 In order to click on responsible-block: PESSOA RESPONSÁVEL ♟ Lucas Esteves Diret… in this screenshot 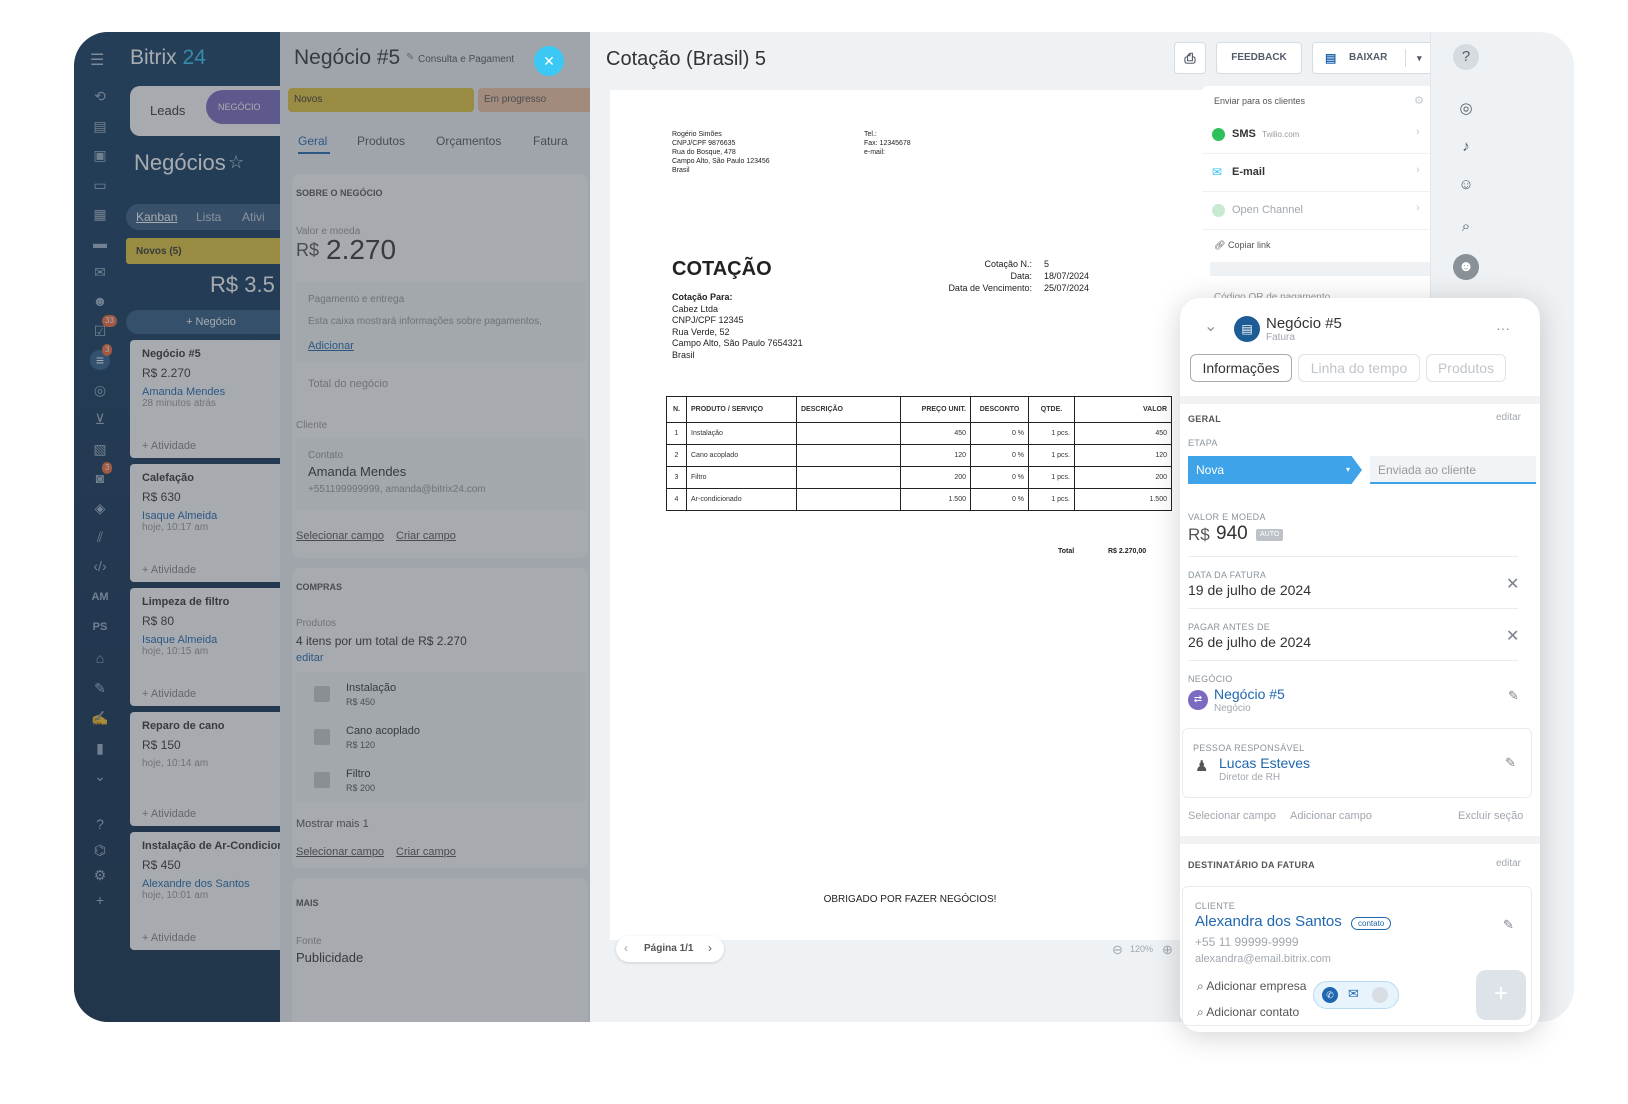, I will do `click(1357, 763)`.